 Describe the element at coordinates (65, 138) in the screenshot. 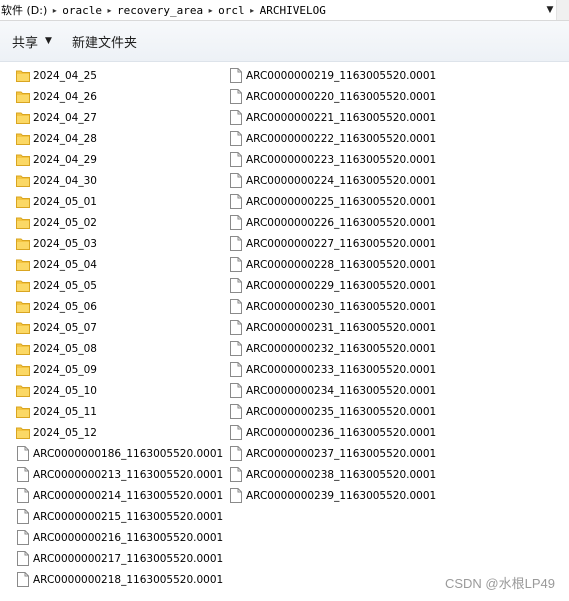

I see `item-label: 2024_04_28` at that location.